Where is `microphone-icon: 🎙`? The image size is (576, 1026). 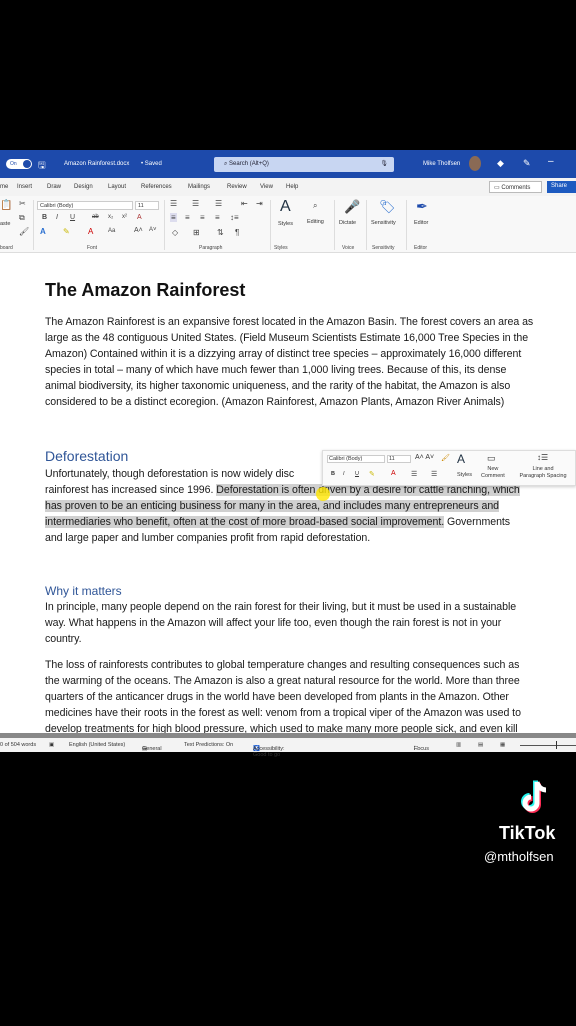 microphone-icon: 🎙 is located at coordinates (384, 164).